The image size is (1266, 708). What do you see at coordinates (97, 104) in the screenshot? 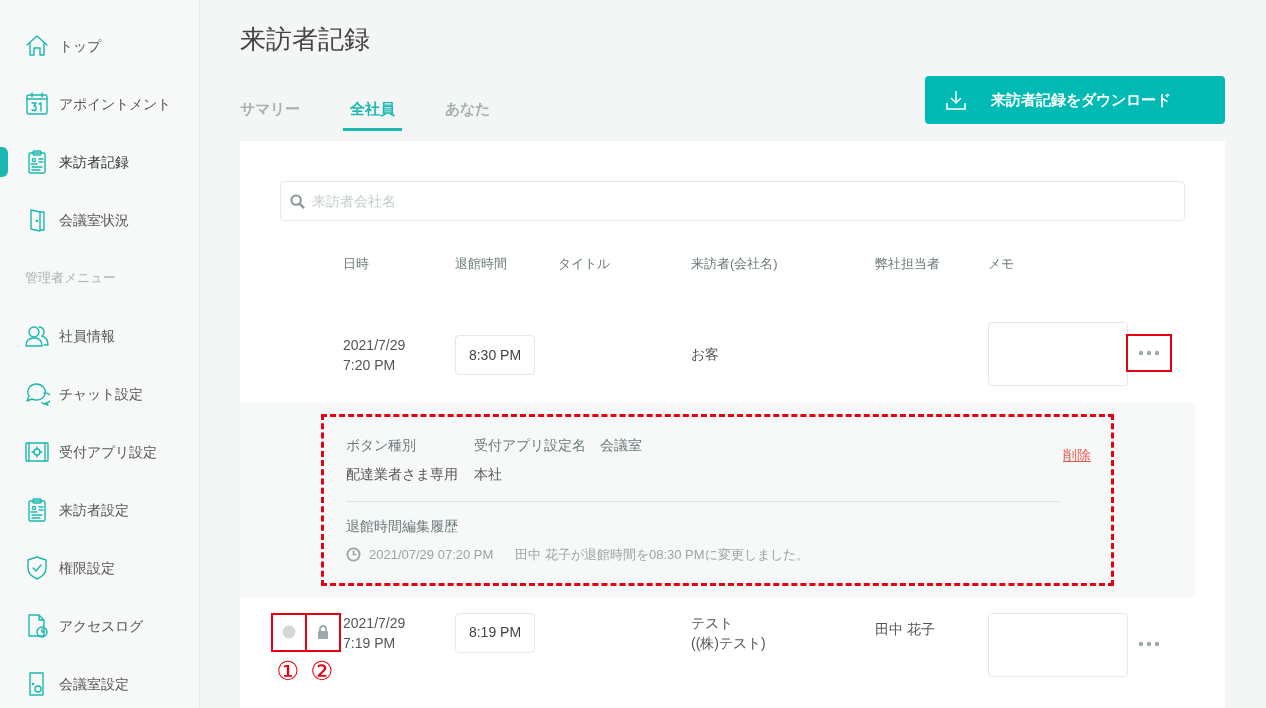
I see `sidebar-item: アポイントメント` at bounding box center [97, 104].